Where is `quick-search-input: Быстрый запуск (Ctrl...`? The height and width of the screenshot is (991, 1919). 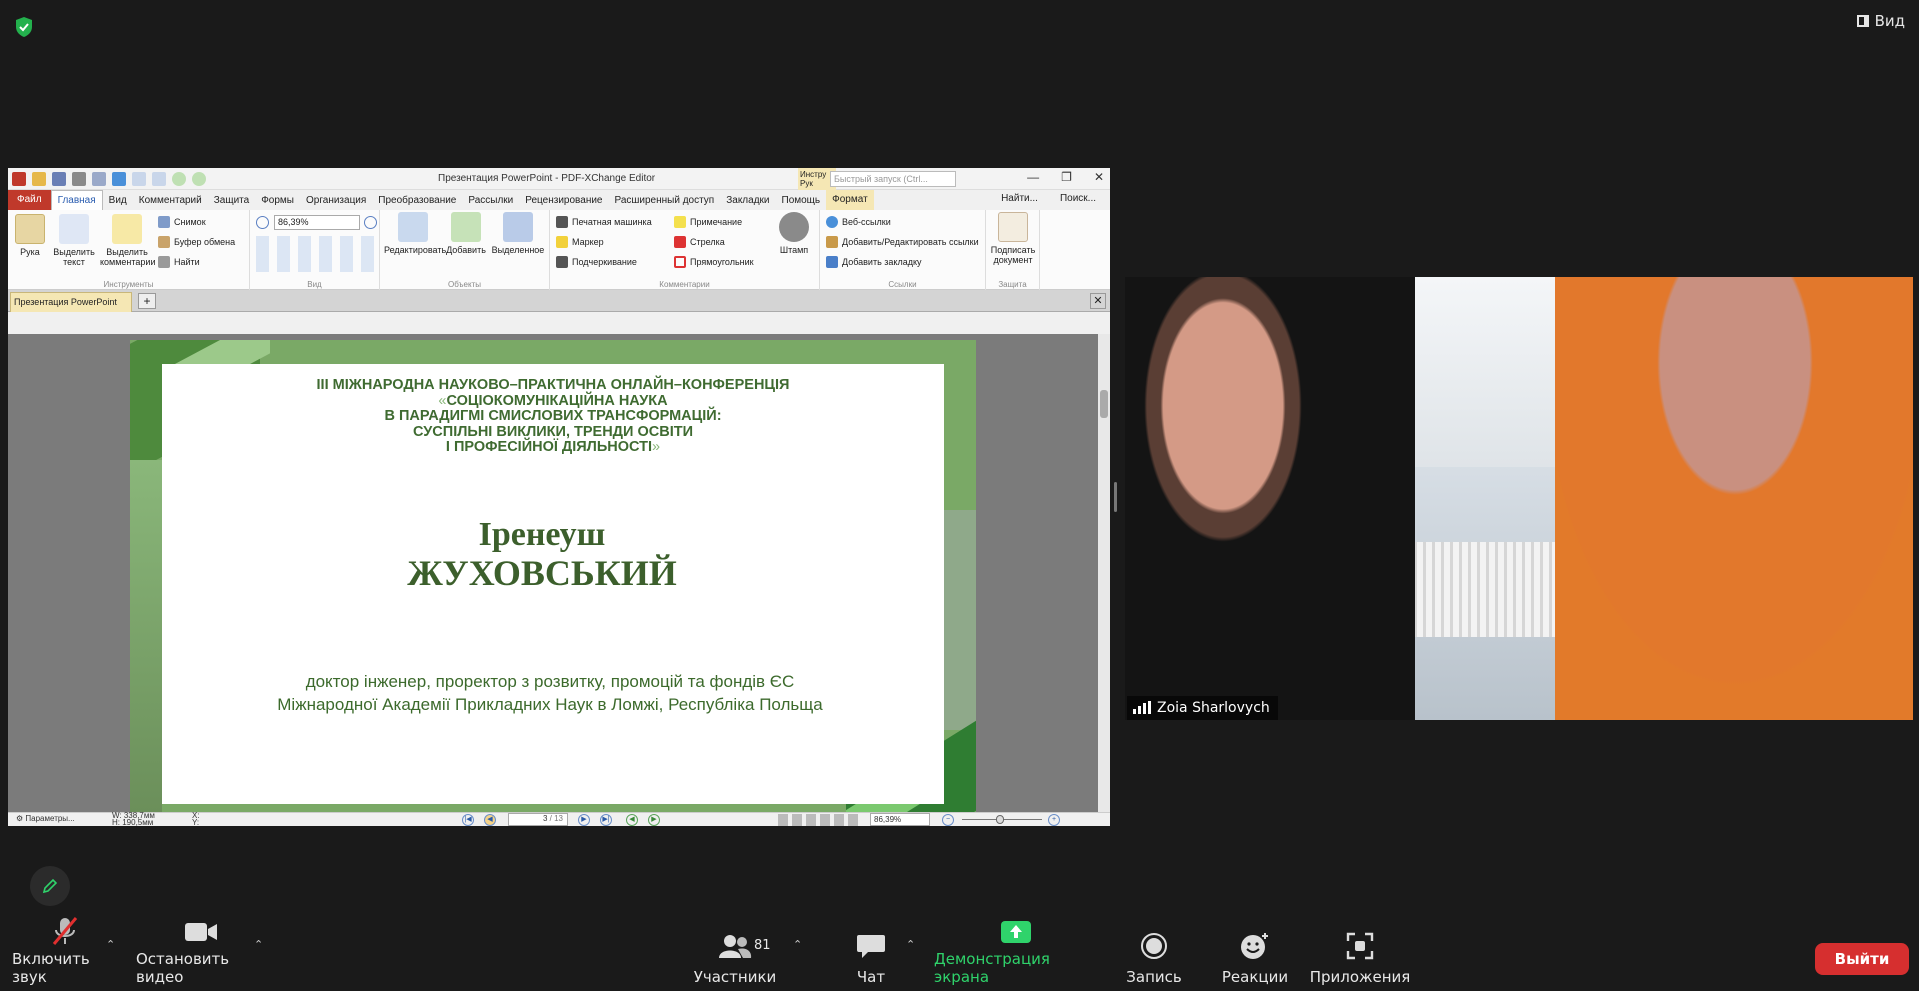
quick-search-input: Быстрый запуск (Ctrl... is located at coordinates (893, 179).